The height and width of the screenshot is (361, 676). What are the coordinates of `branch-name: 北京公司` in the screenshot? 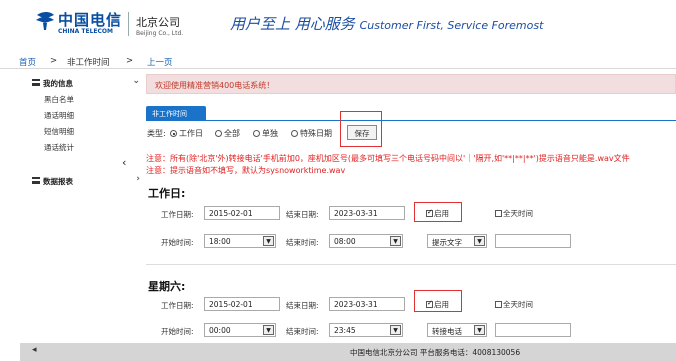 It's located at (158, 22).